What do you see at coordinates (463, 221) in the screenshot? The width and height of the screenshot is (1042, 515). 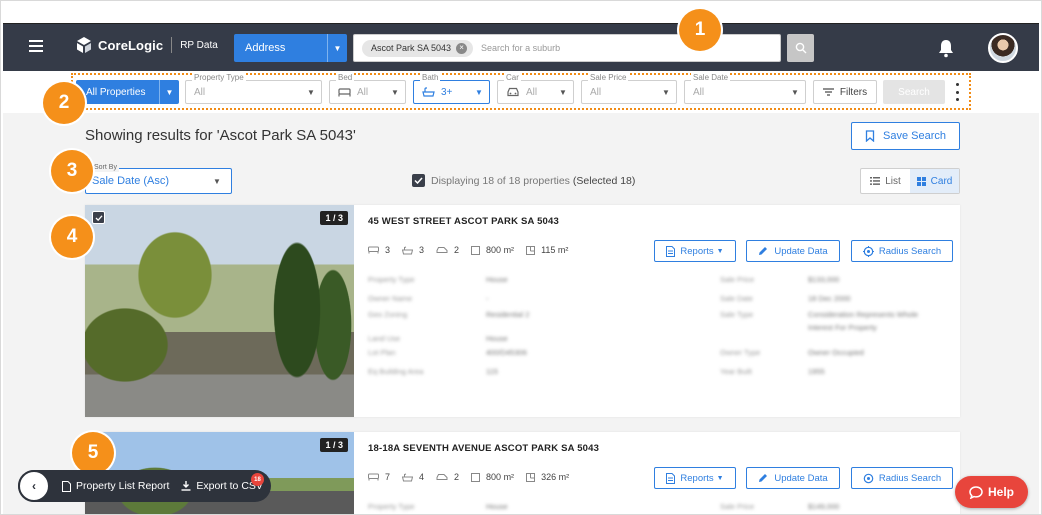 I see `property-address: 45 WEST STREET ASCOT PARK SA 5043` at bounding box center [463, 221].